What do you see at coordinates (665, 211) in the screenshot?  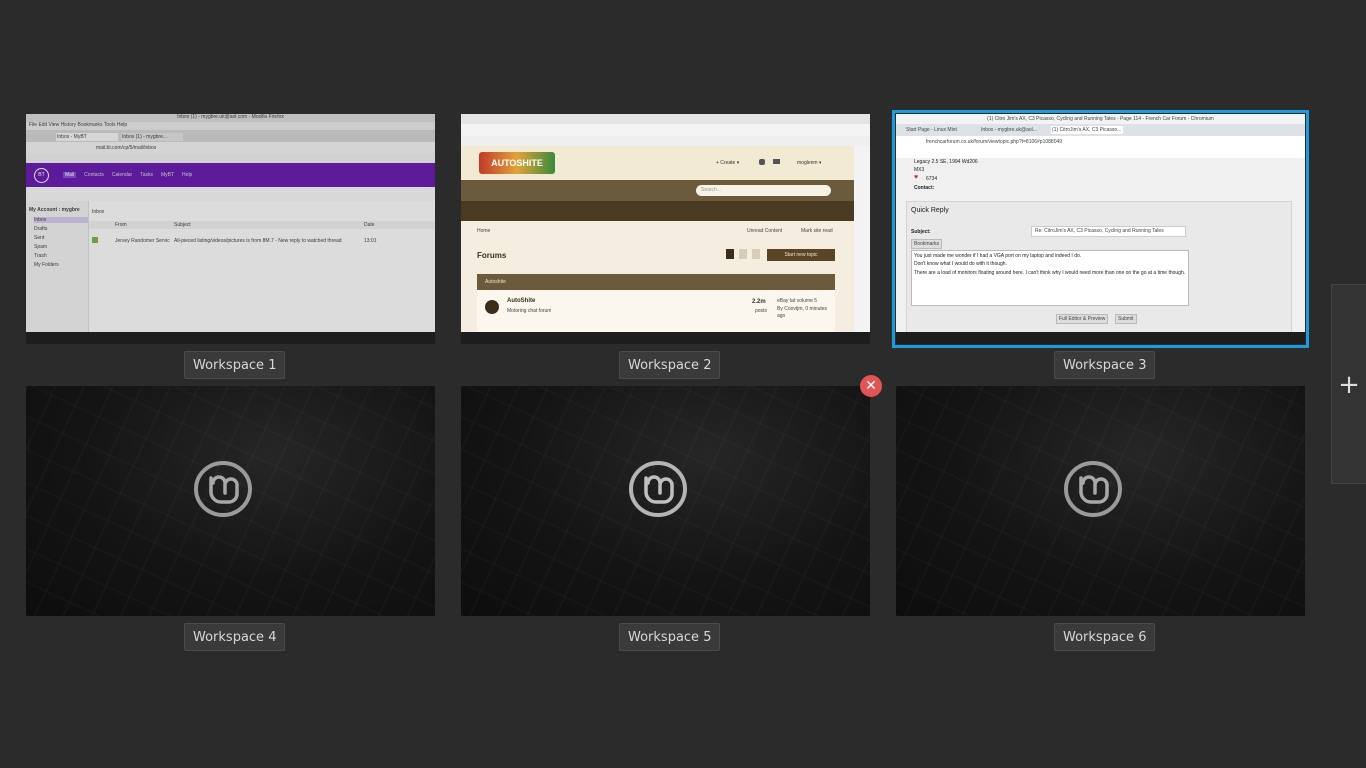 I see `forum-band` at bounding box center [665, 211].